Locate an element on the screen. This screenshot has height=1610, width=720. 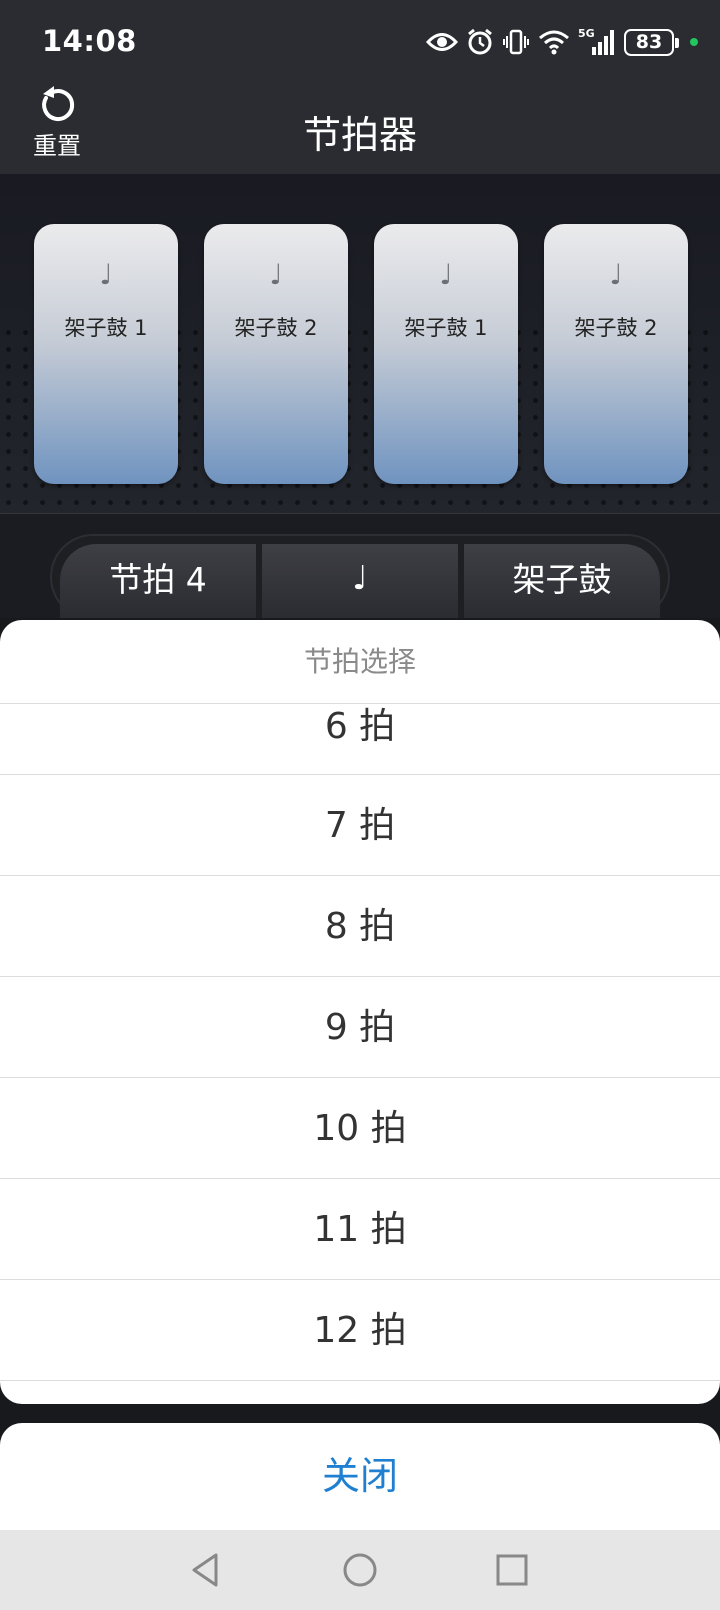
sheet-title: 节拍选择 is located at coordinates (360, 662).